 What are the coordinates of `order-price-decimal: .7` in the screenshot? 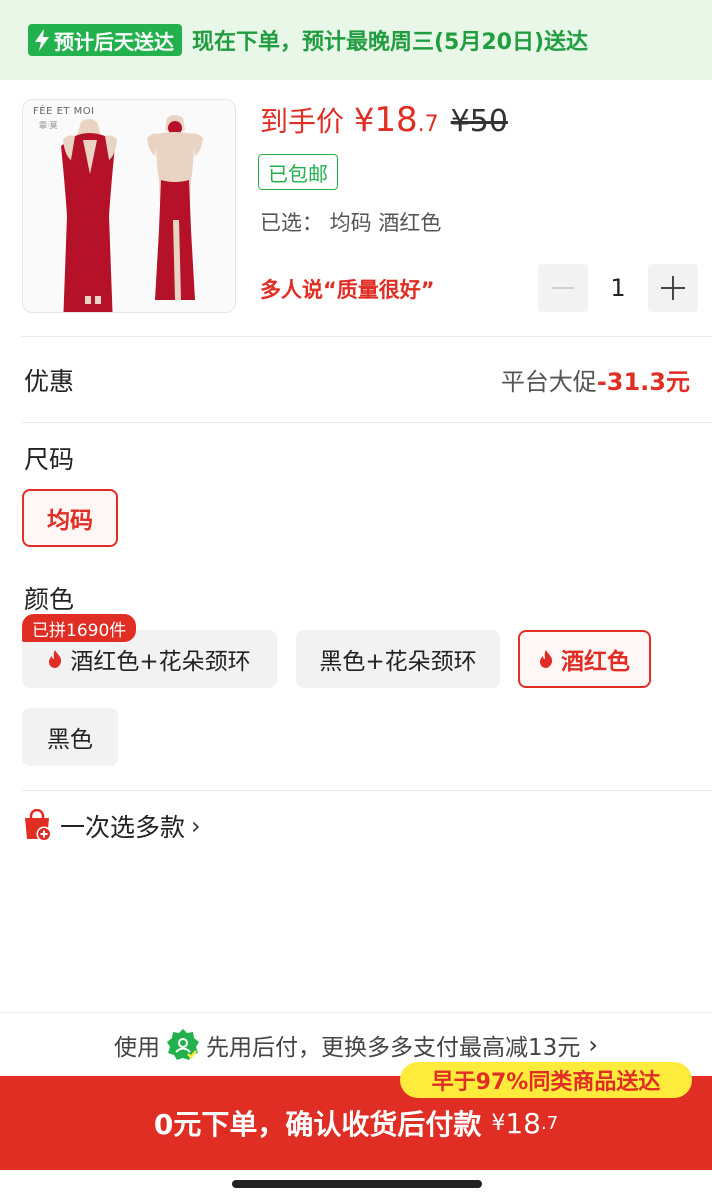 It's located at (549, 1123).